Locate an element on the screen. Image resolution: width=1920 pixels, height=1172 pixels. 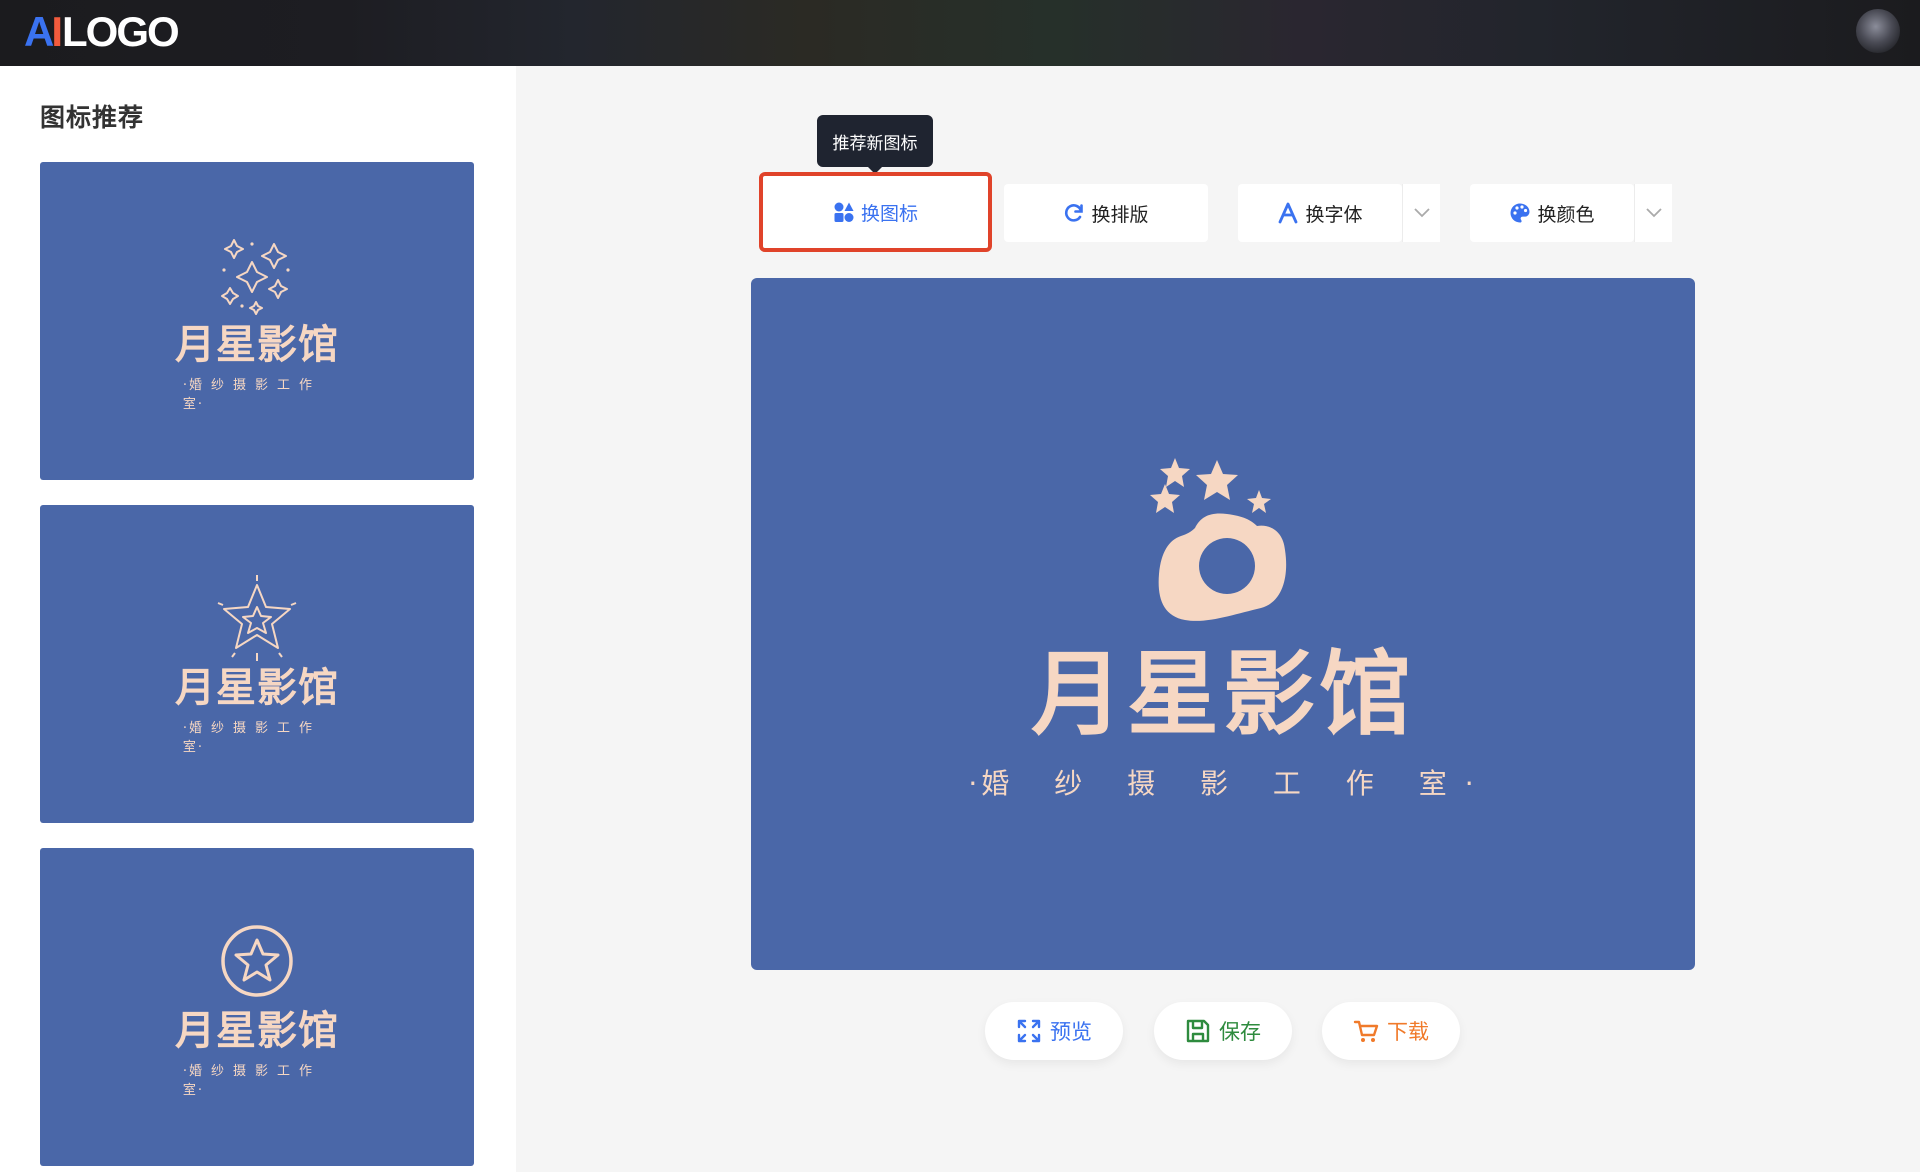
font-dropdown-toggle is located at coordinates (1421, 213).